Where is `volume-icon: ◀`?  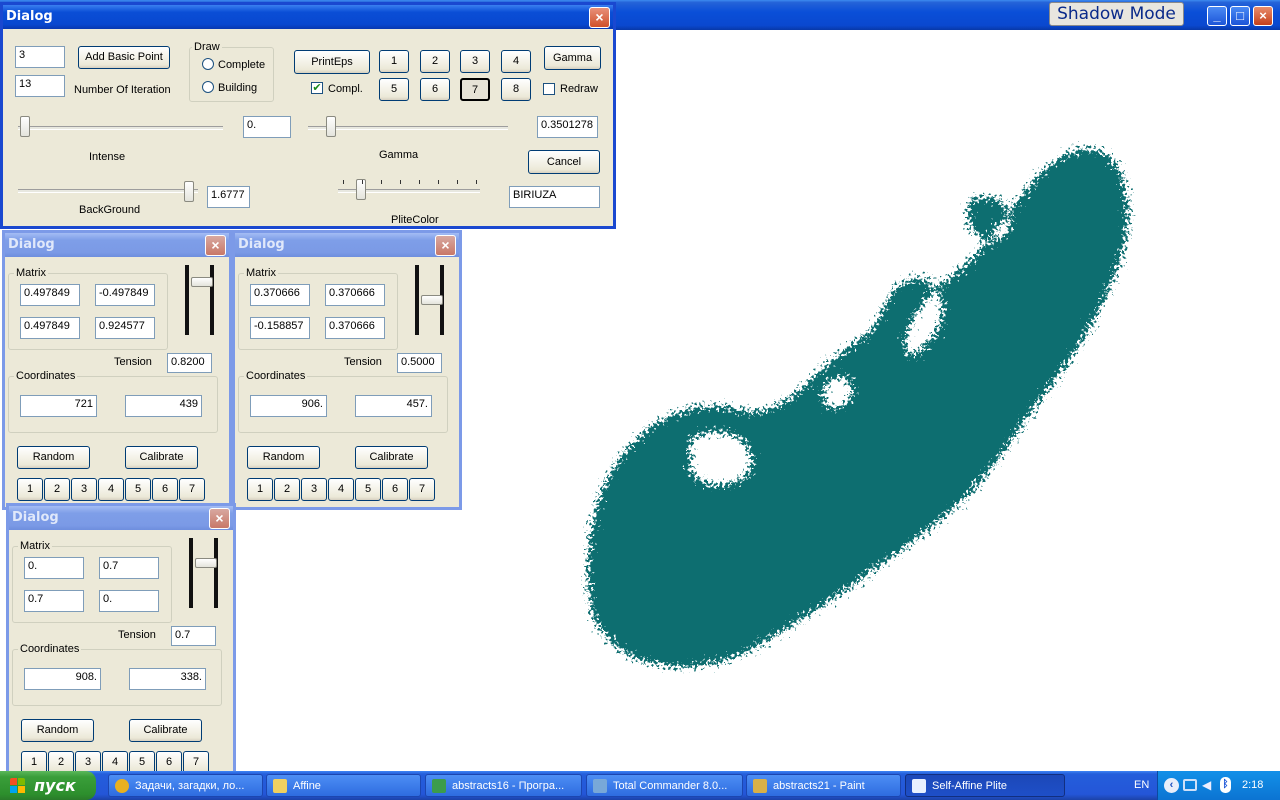
volume-icon: ◀ is located at coordinates (1209, 785).